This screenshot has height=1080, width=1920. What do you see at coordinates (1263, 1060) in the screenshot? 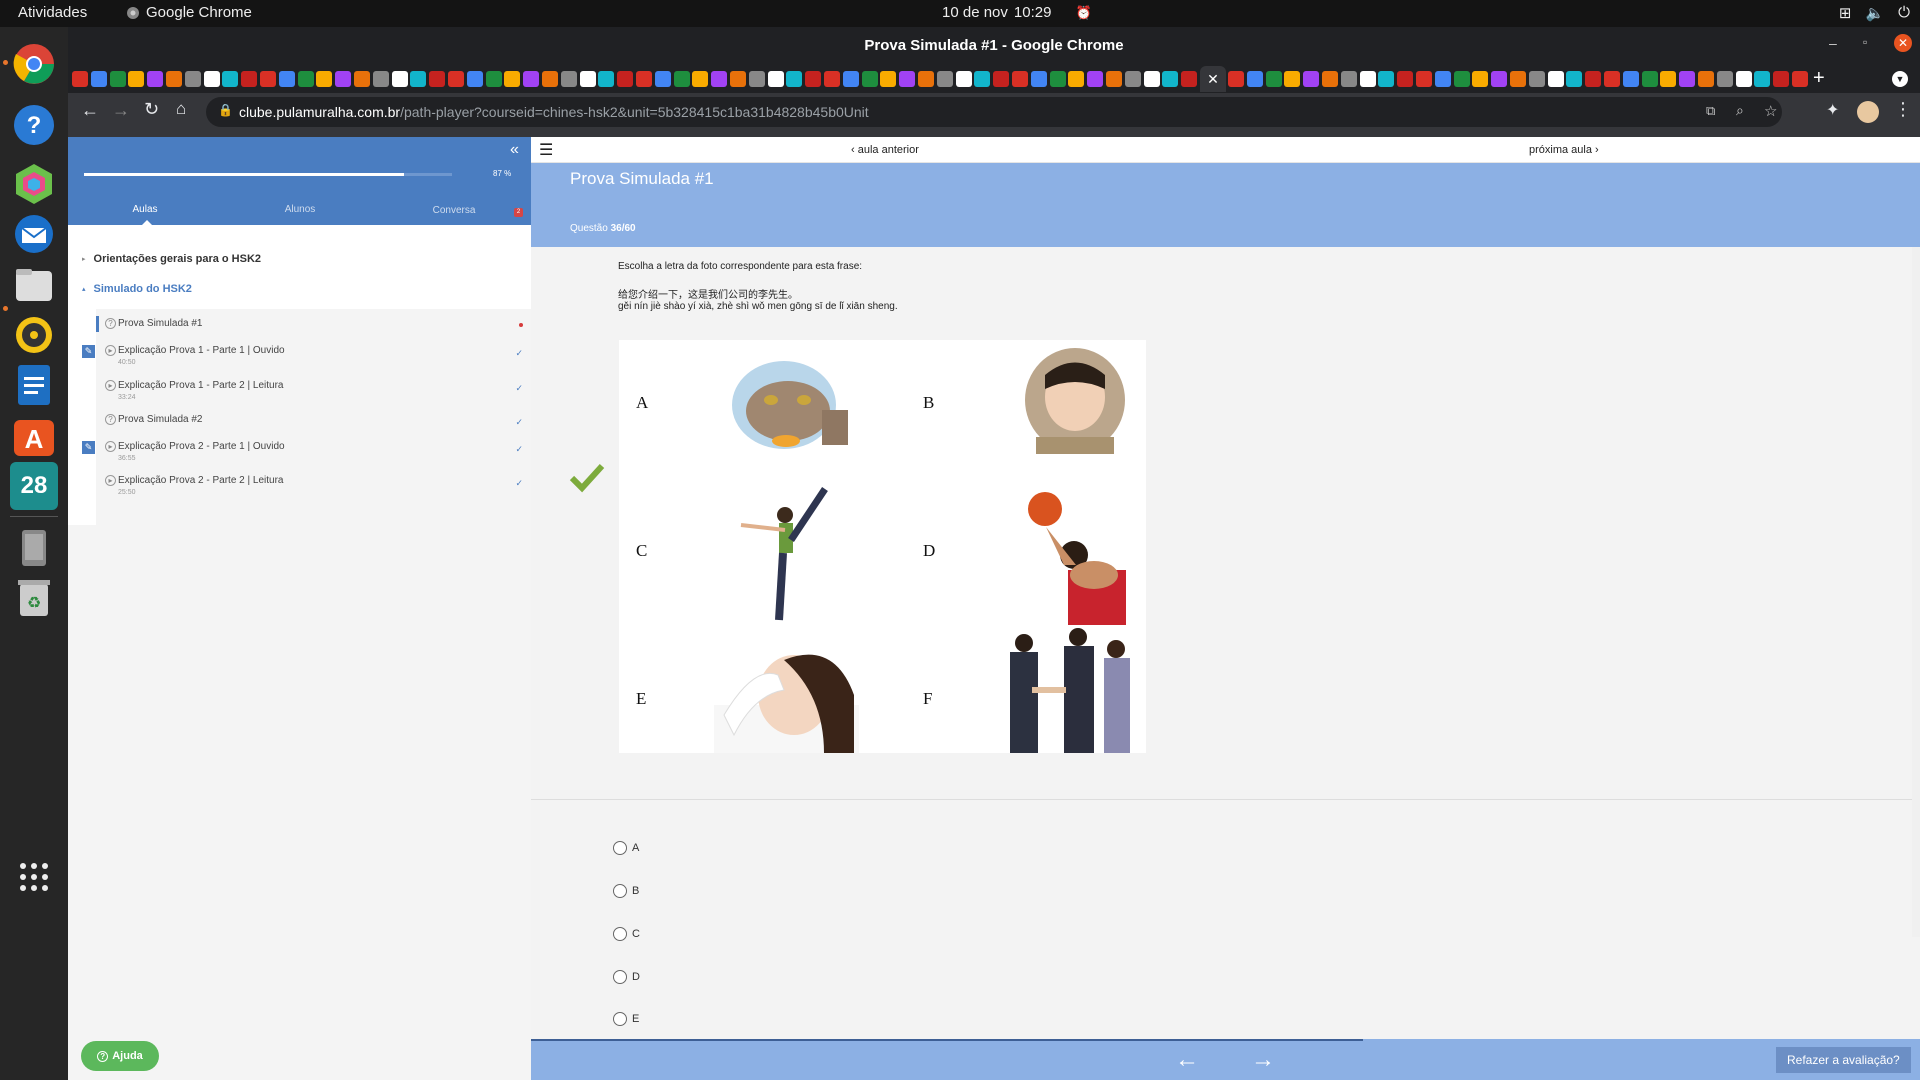
I see `next-question-arrow-icon: →` at bounding box center [1263, 1060].